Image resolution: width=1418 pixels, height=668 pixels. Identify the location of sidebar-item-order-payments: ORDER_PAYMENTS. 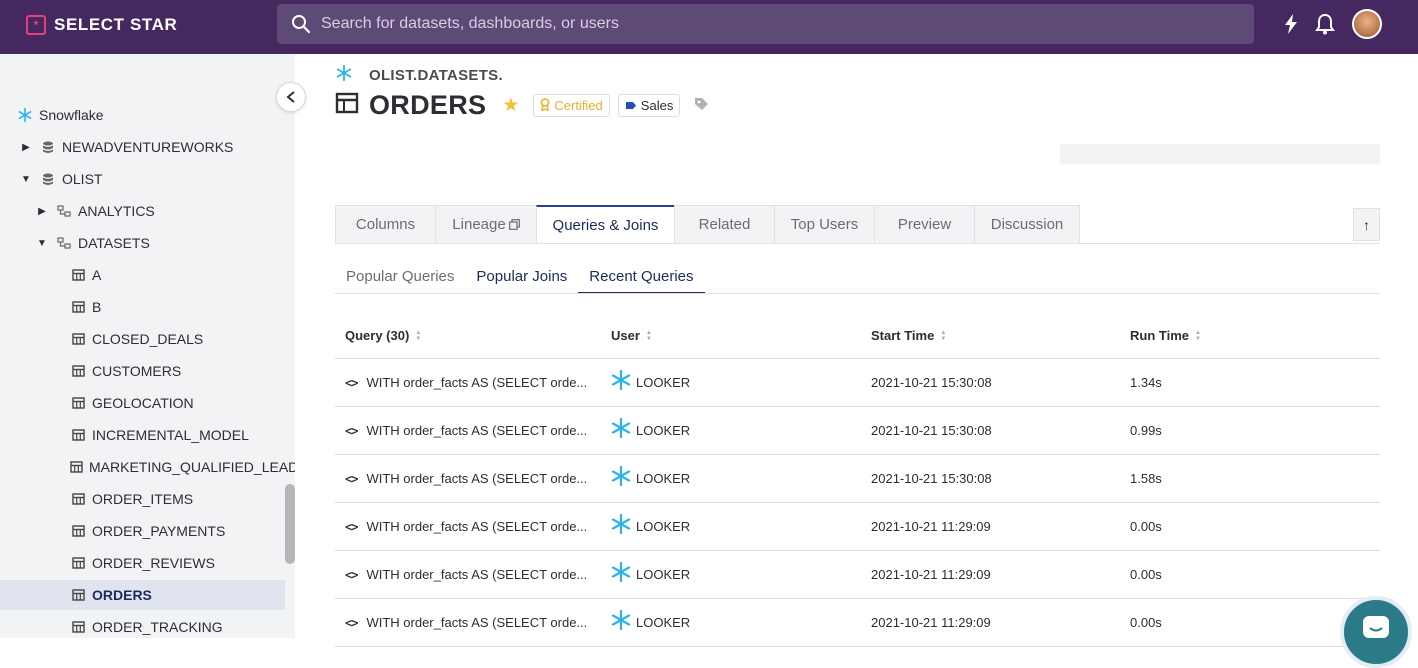
(142, 531).